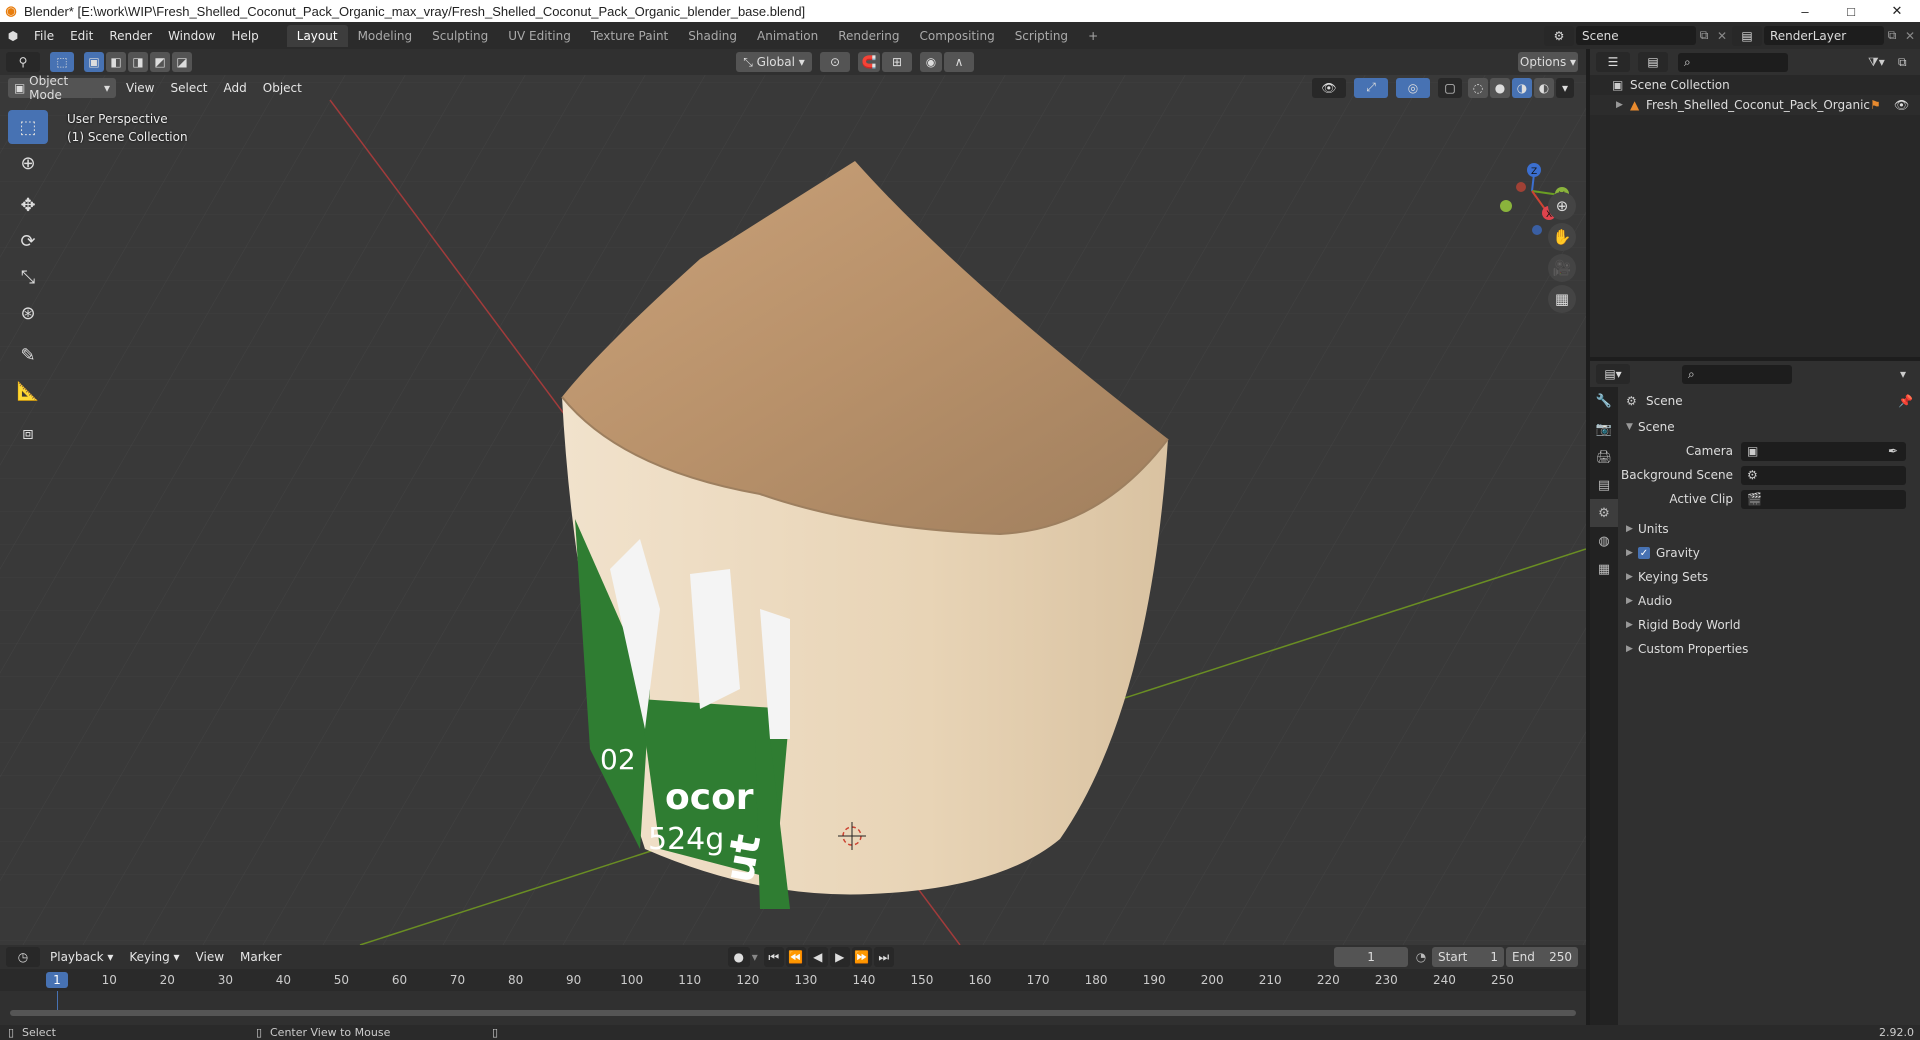 This screenshot has height=1040, width=1920. What do you see at coordinates (1769, 427) in the screenshot?
I see `scene-panel-header: ▼ Scene` at bounding box center [1769, 427].